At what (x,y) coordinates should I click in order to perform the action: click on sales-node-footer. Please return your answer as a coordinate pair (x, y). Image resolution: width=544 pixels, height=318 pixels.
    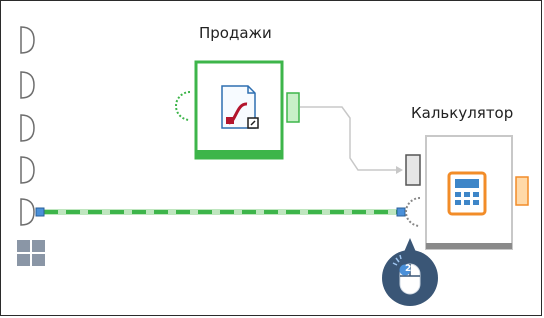
    Looking at the image, I should click on (239, 154).